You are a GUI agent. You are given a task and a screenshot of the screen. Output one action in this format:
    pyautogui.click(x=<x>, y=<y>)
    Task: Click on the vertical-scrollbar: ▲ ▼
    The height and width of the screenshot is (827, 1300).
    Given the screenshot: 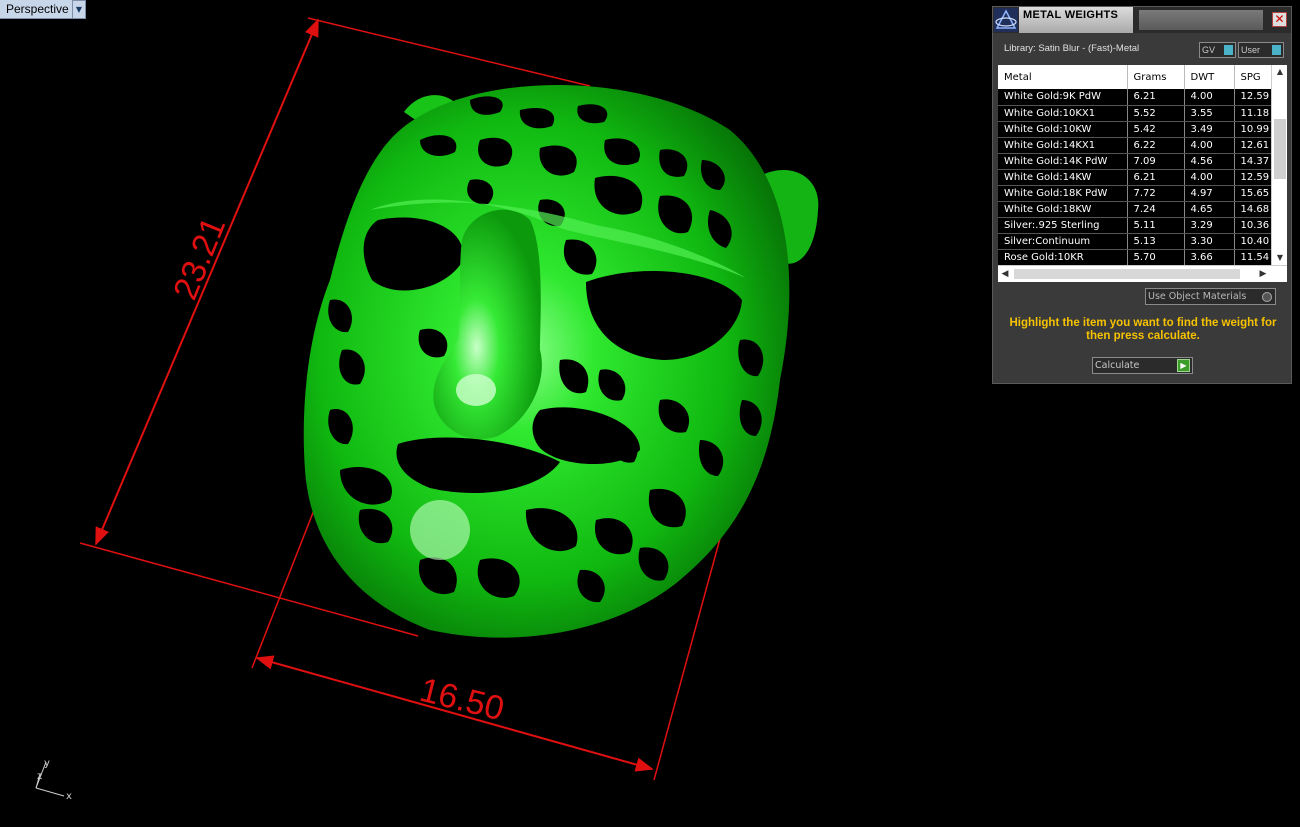 What is the action you would take?
    pyautogui.click(x=1279, y=165)
    